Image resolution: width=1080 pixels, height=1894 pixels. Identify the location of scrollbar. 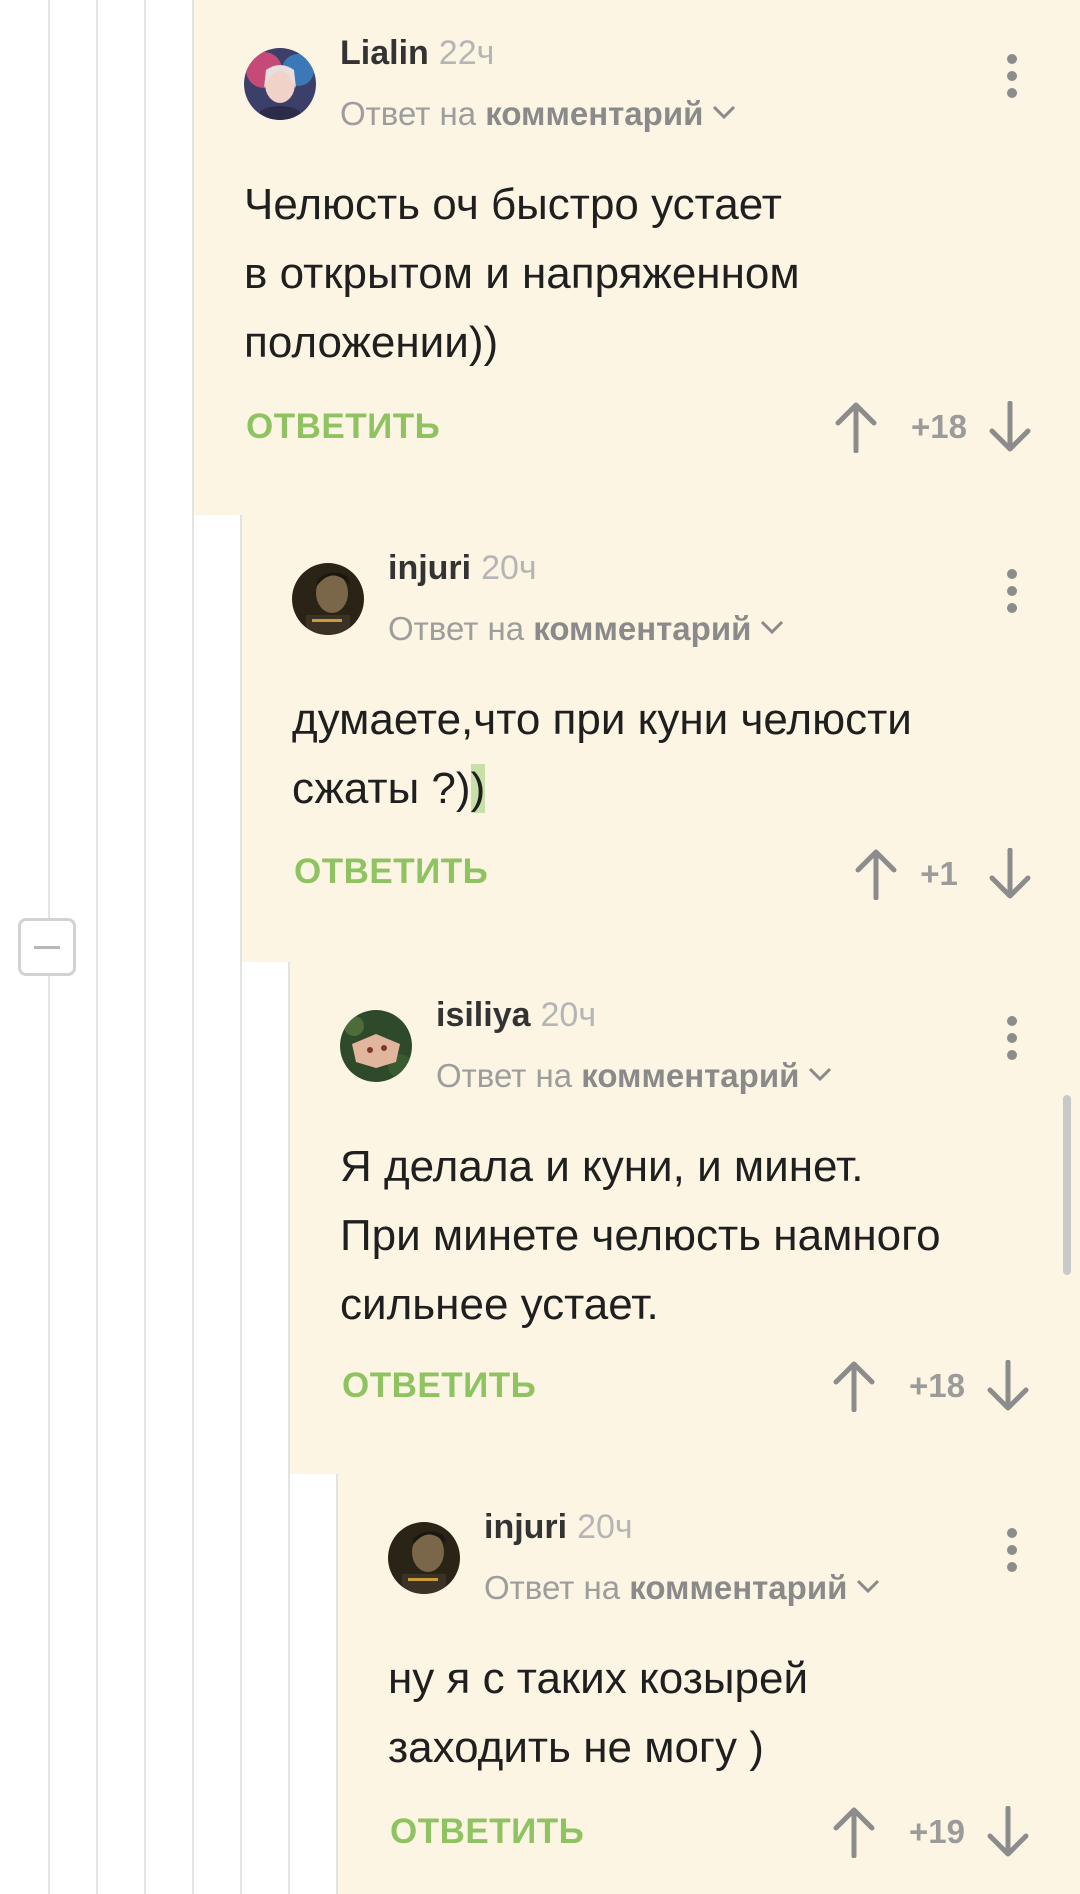
(1067, 1185).